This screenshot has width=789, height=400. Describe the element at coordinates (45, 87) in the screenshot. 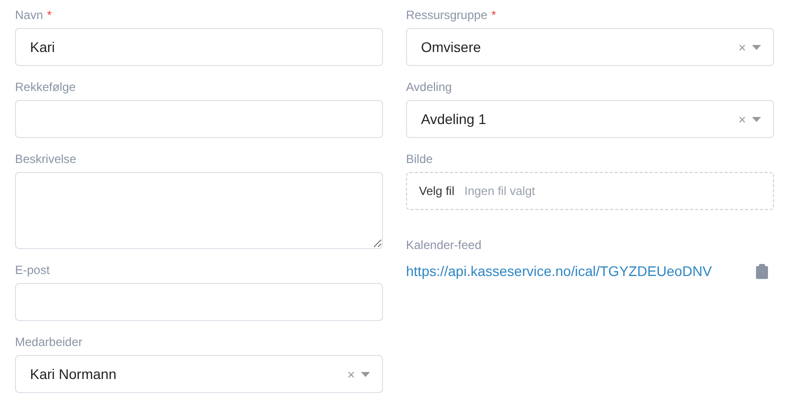

I see `field-label: Rekkefølge` at that location.